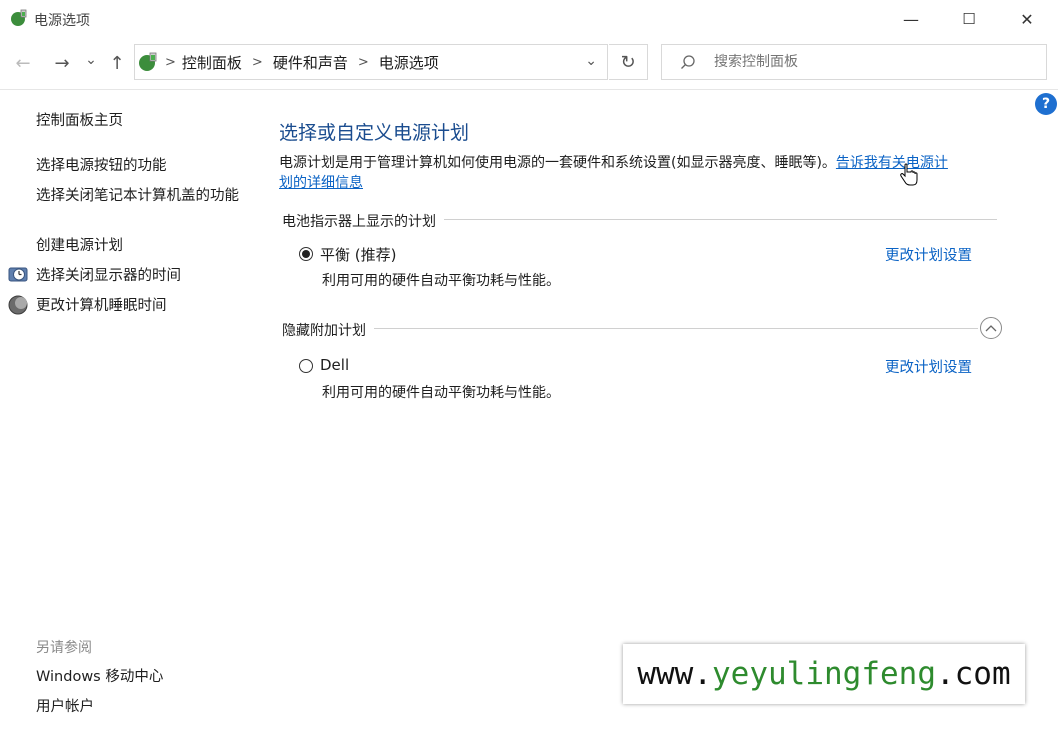  What do you see at coordinates (148, 61) in the screenshot?
I see `control-panel-icon` at bounding box center [148, 61].